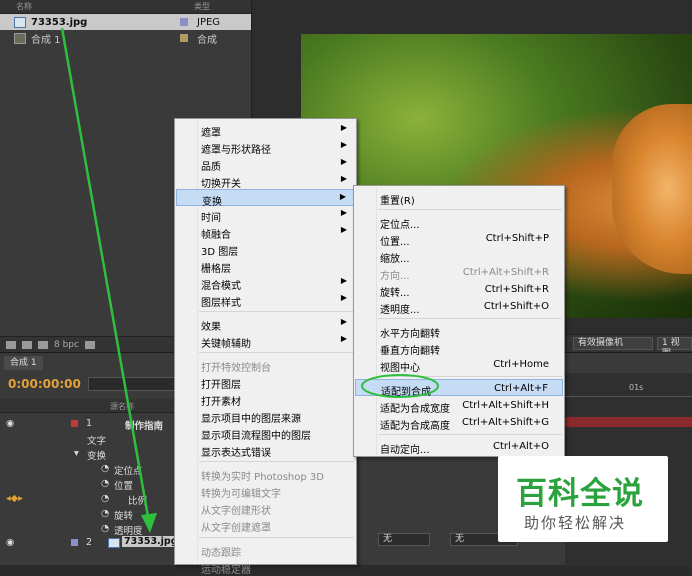  Describe the element at coordinates (27, 344) in the screenshot. I see `new-folder-icon` at that location.